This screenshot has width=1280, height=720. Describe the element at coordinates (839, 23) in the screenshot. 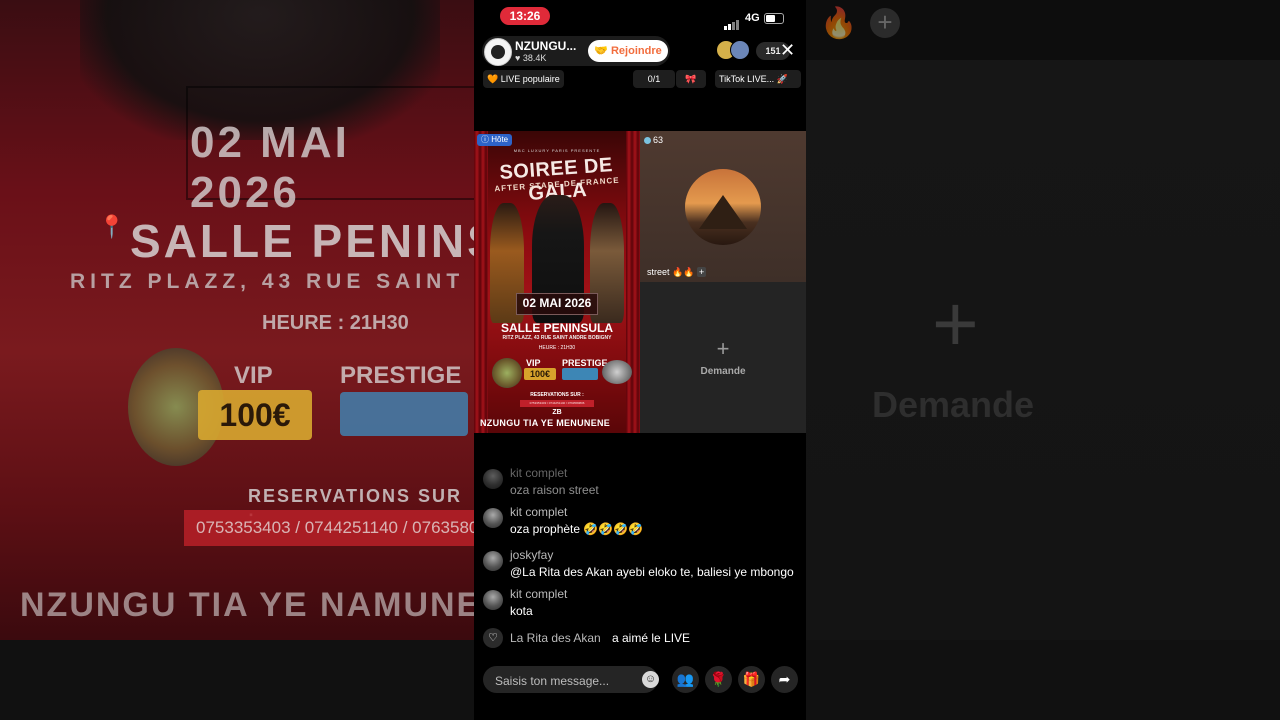

I see `flame-icon: 🔥` at that location.